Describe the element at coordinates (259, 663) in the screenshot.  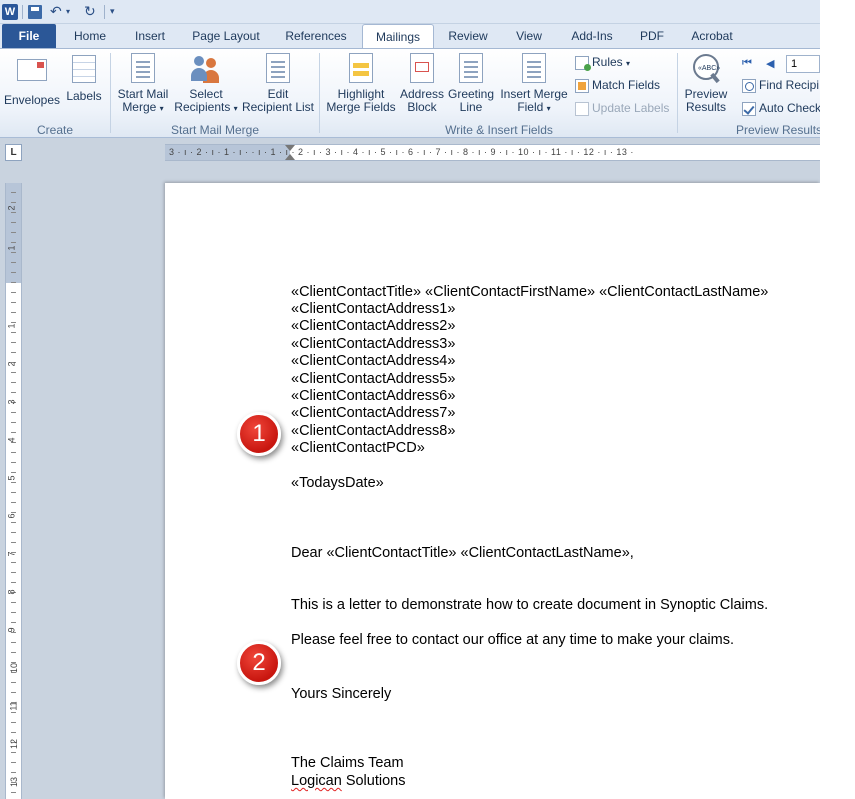
I see `callout-marker-2: 2` at that location.